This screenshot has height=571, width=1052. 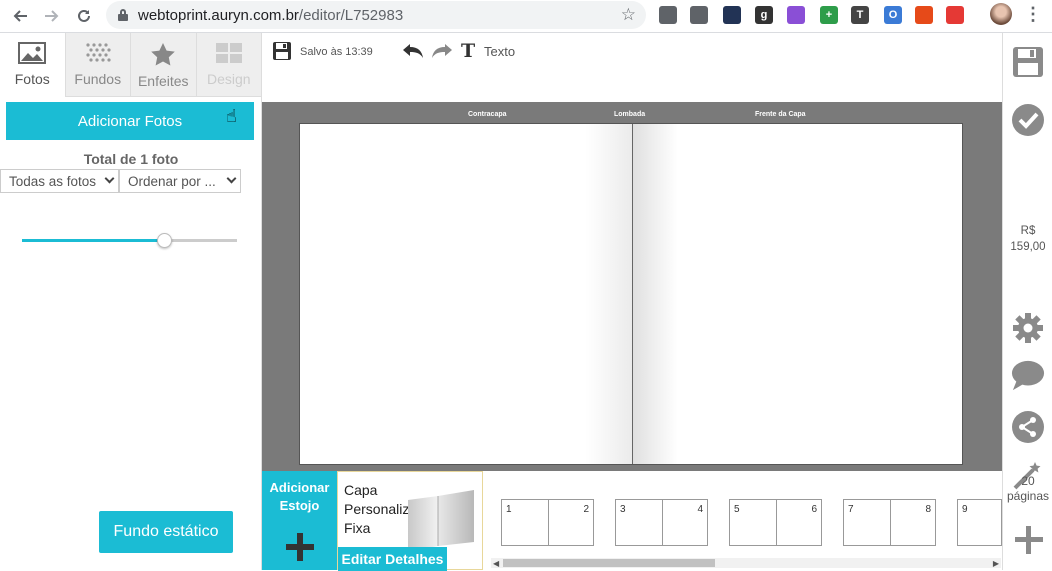 What do you see at coordinates (282, 51) in the screenshot?
I see `save-icon` at bounding box center [282, 51].